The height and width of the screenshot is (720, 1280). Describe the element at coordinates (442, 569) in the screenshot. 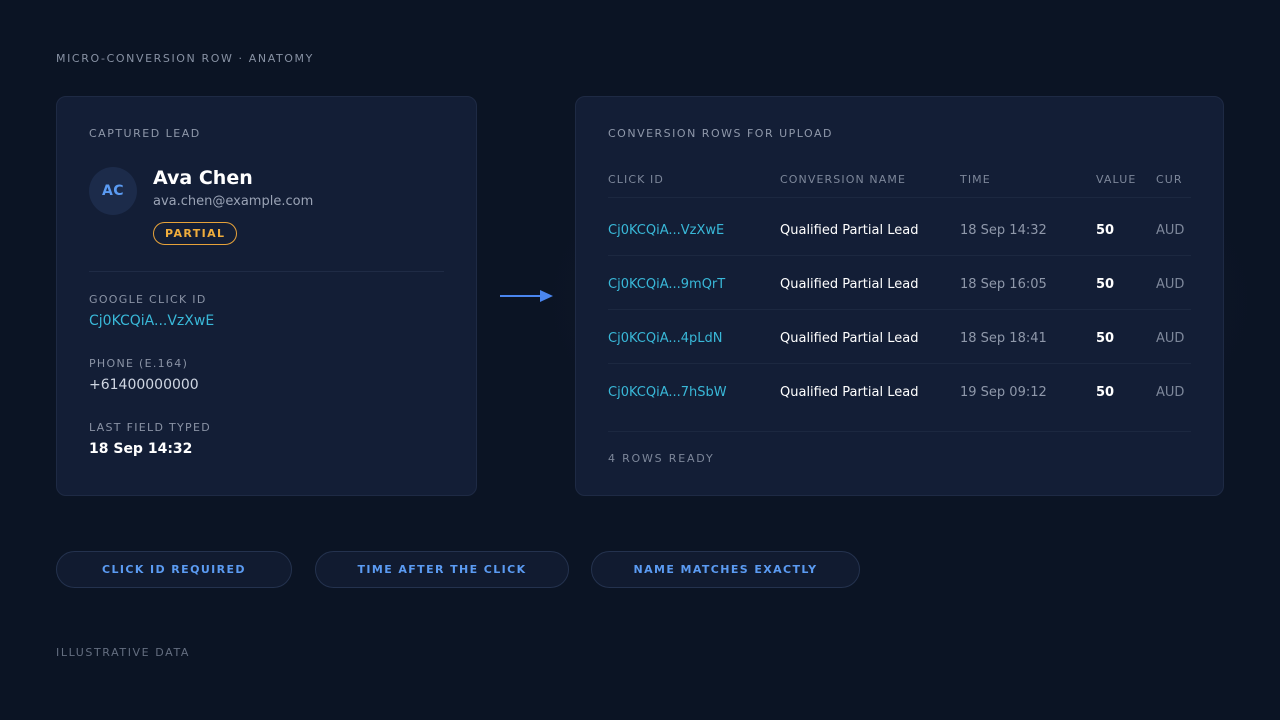

I see `rule-pill-time-after-click: TIME AFTER THE CLICK` at that location.